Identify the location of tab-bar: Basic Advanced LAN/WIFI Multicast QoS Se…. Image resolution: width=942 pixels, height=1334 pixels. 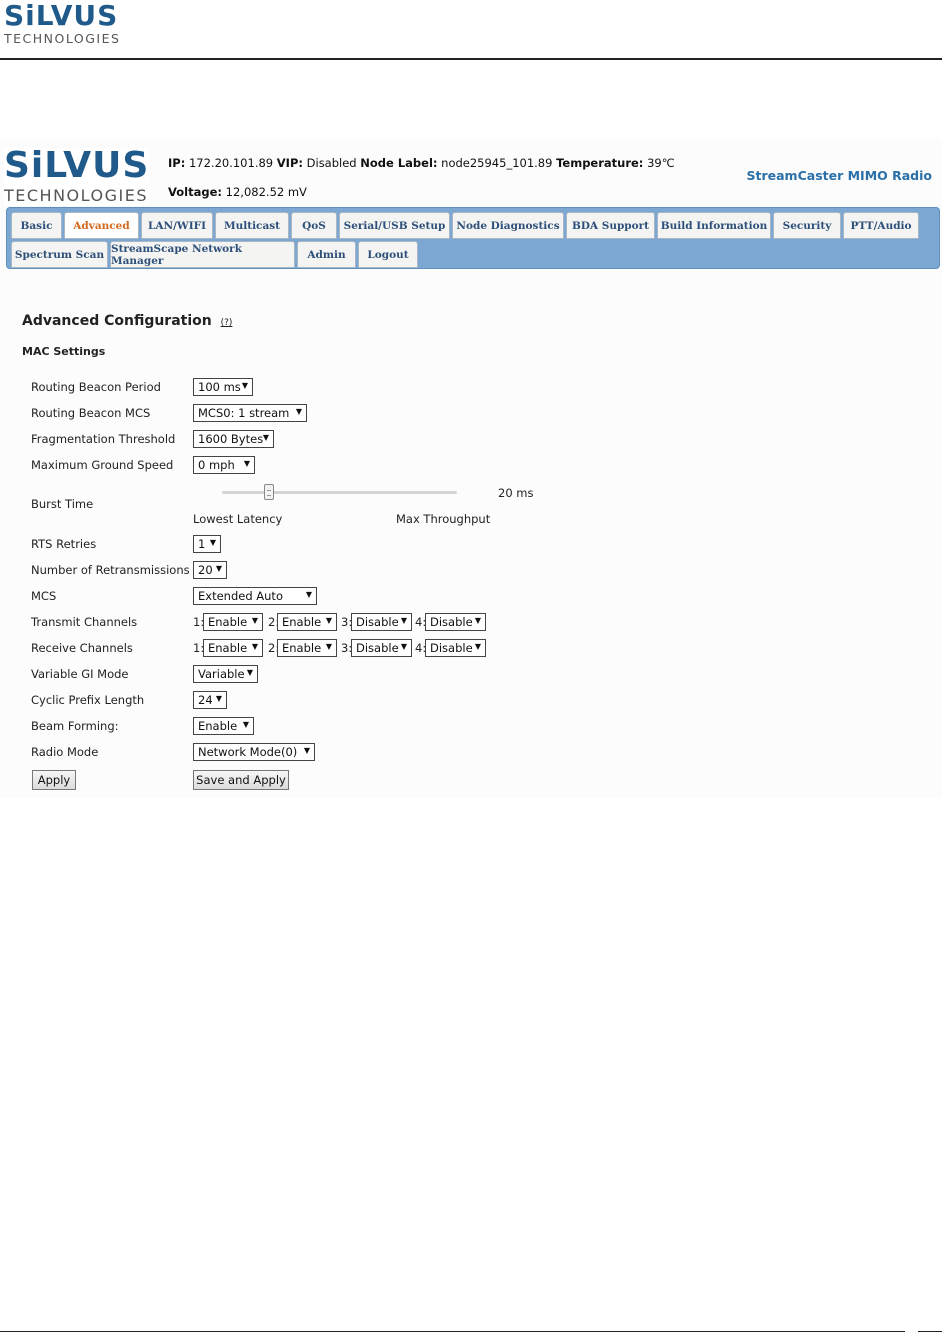
(473, 238).